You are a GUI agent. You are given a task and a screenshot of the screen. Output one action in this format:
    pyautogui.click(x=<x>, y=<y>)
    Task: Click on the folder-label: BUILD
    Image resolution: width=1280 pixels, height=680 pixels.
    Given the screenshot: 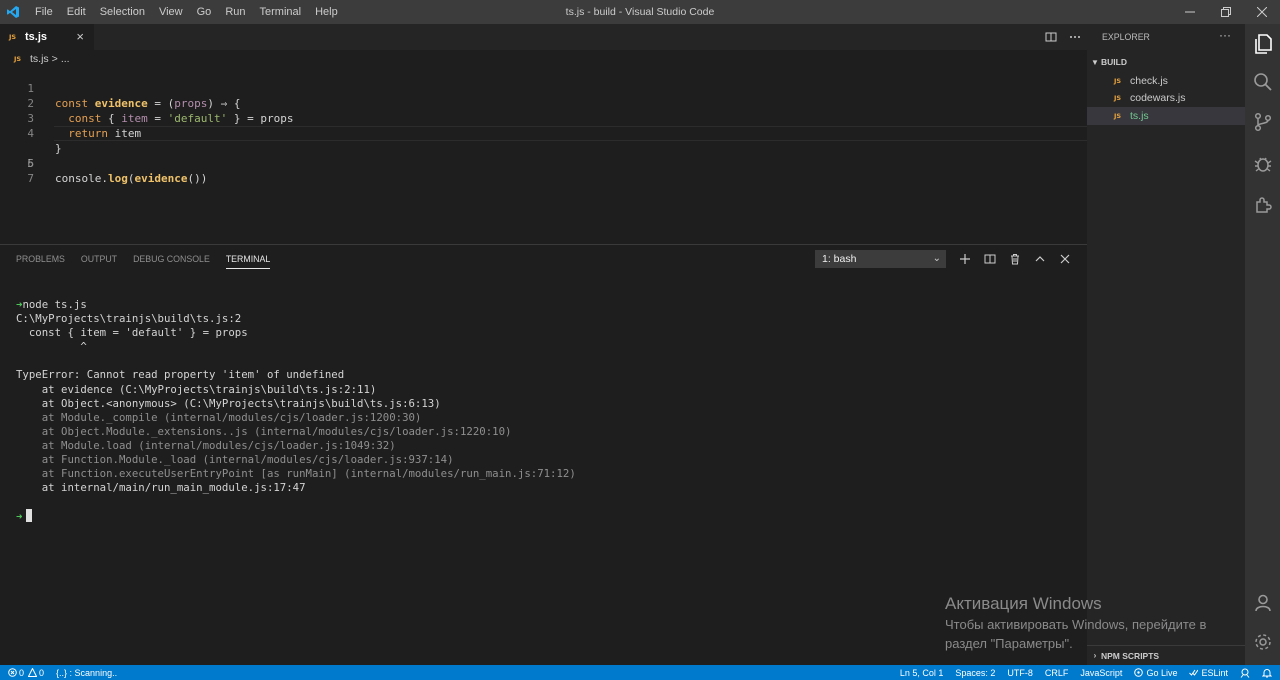 What is the action you would take?
    pyautogui.click(x=1114, y=62)
    